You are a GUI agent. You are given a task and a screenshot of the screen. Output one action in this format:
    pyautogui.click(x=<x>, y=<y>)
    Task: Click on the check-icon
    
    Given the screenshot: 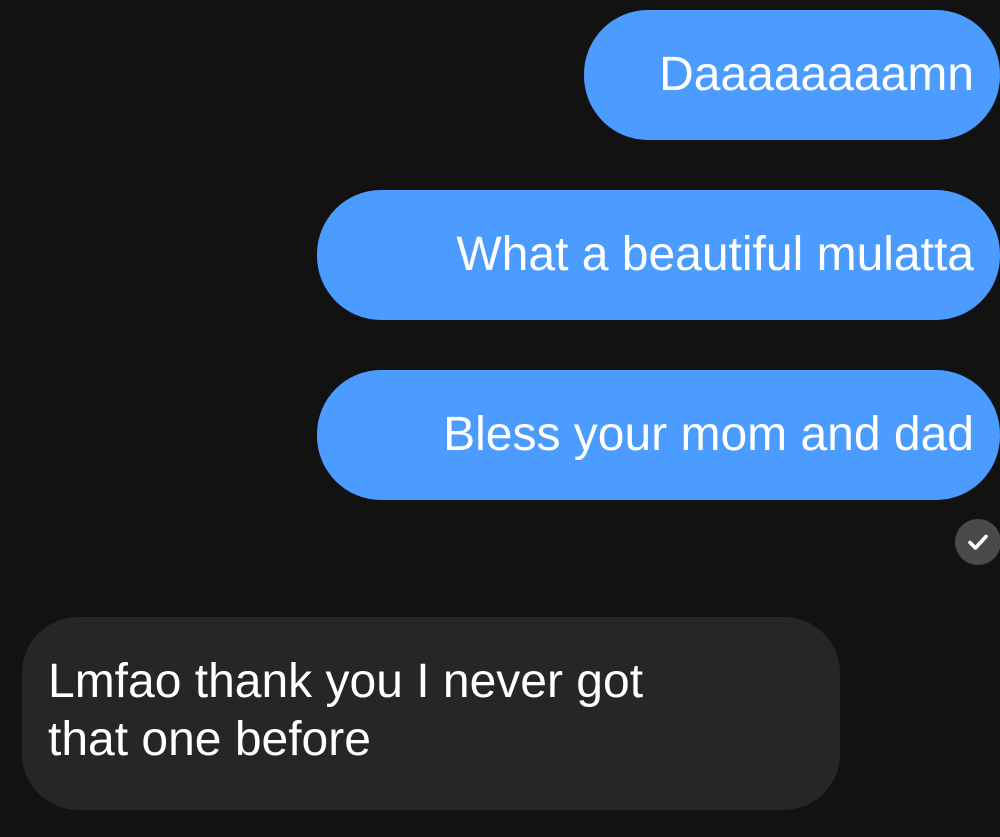 What is the action you would take?
    pyautogui.click(x=978, y=542)
    